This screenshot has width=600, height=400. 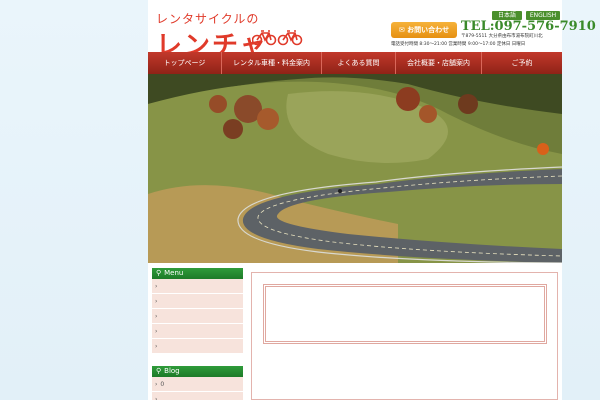 What do you see at coordinates (197, 384) in the screenshot?
I see `blog-item: 0` at bounding box center [197, 384].